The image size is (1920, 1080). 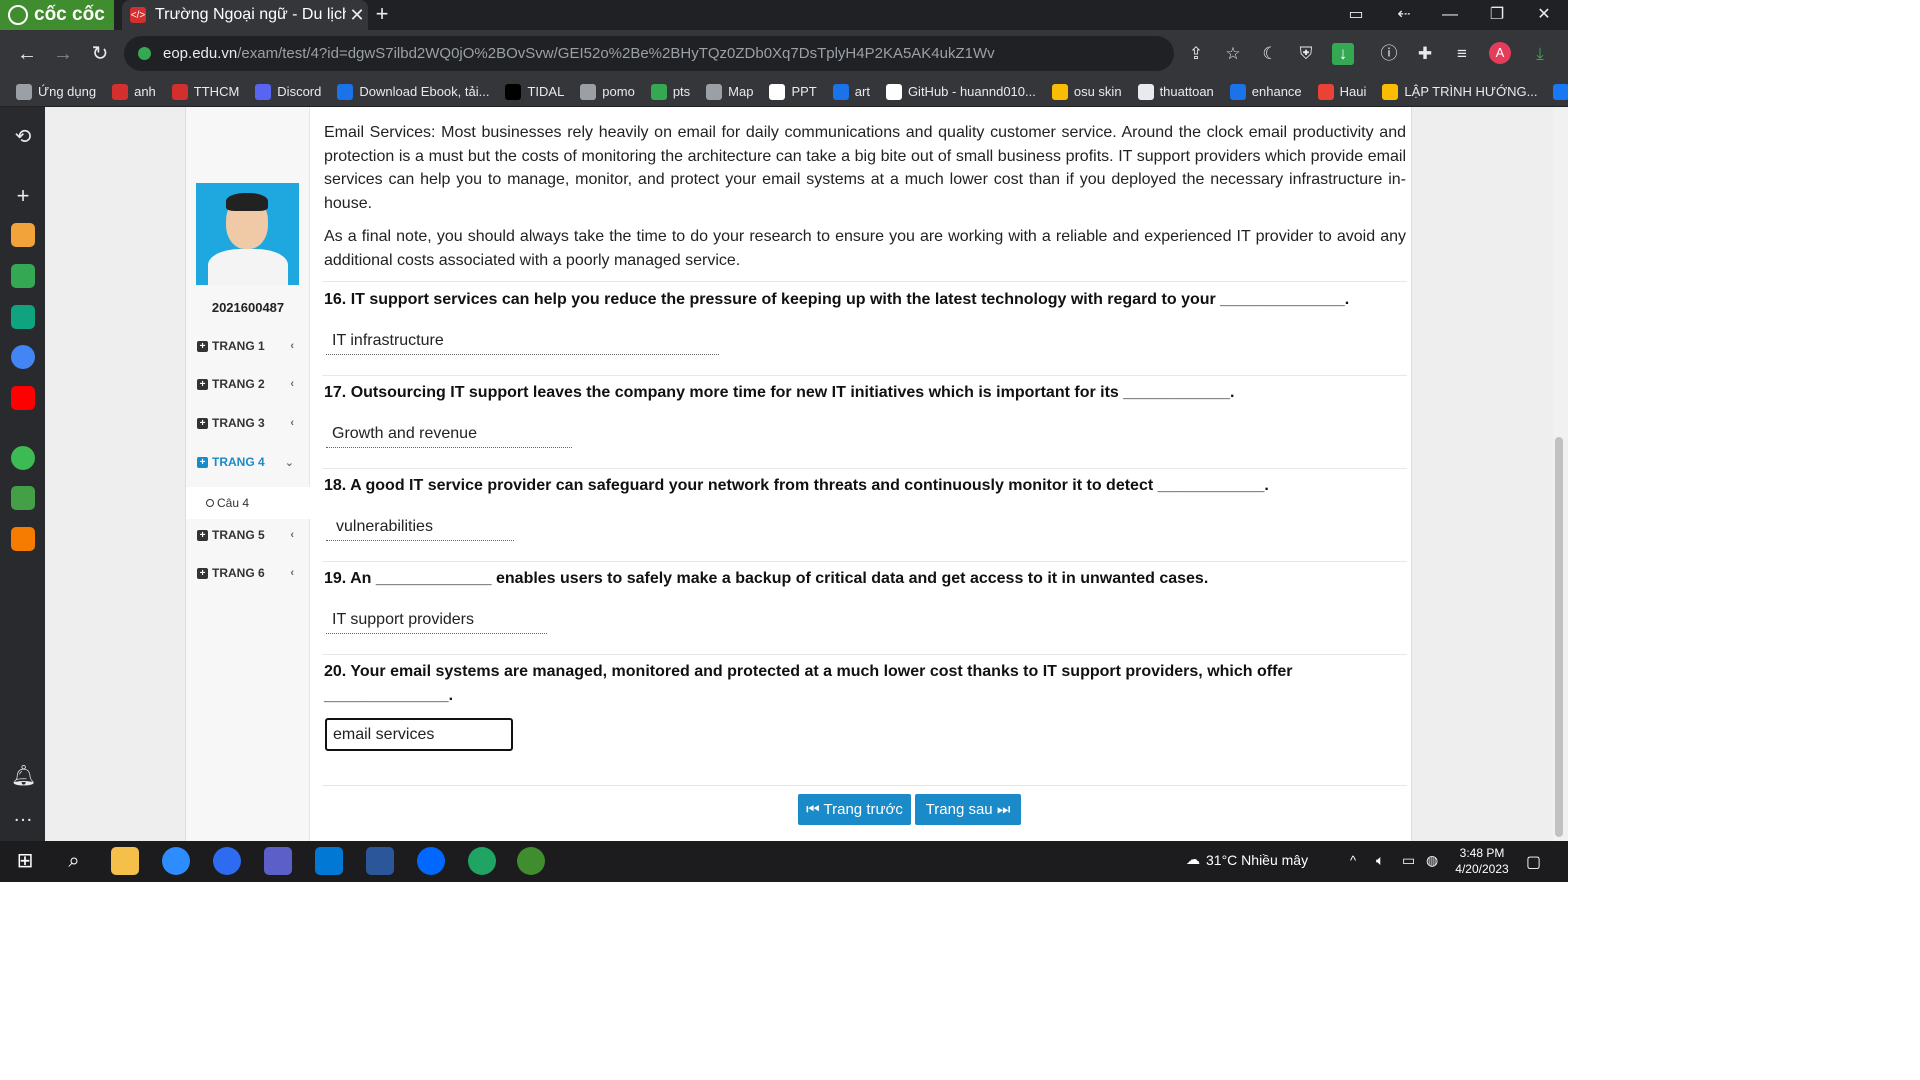 I want to click on answer-input-active, so click(x=419, y=734).